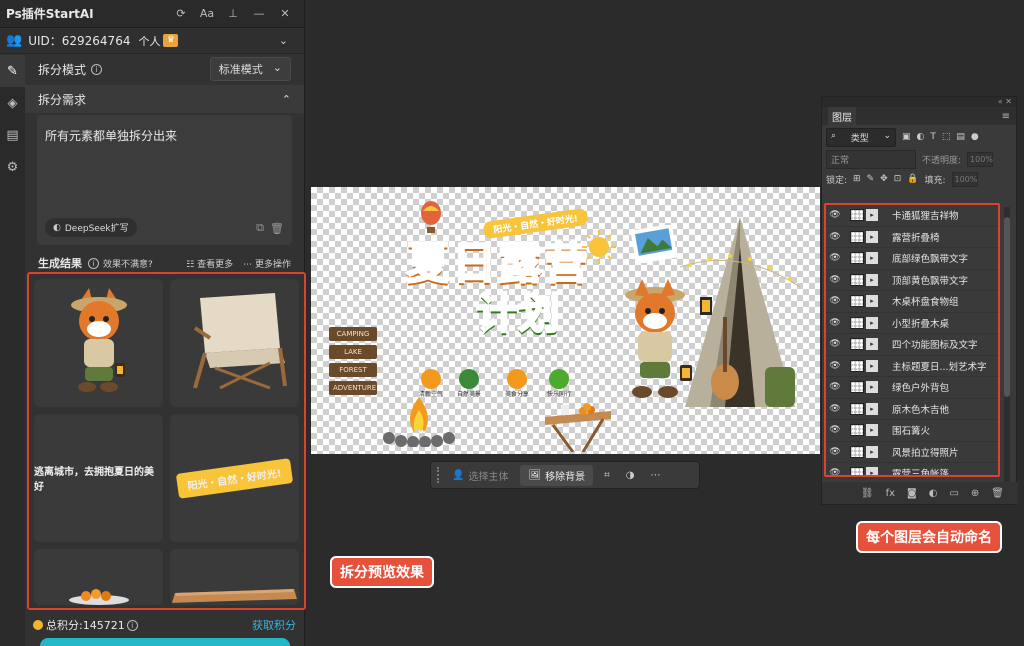 The height and width of the screenshot is (646, 1024). Describe the element at coordinates (912, 366) in the screenshot. I see `layer-row: 👁 ▸ 主标题夏日...划艺术字` at that location.